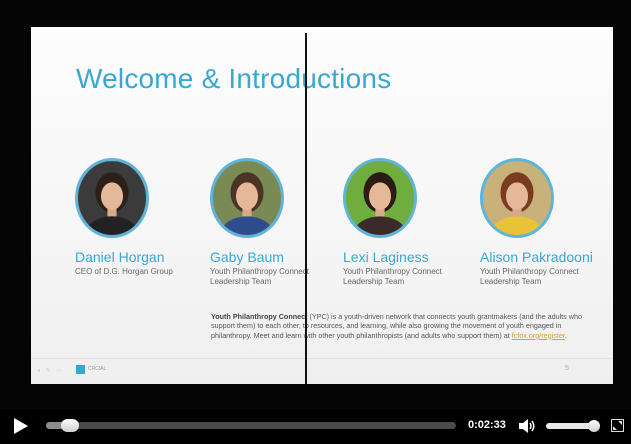 The width and height of the screenshot is (631, 444). I want to click on time-readout: 0:02:33, so click(487, 425).